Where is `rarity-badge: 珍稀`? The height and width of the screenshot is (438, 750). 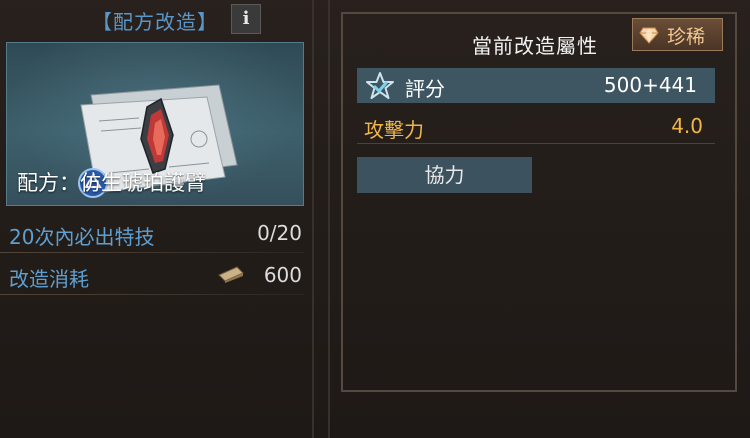
rarity-badge: 珍稀 is located at coordinates (677, 34).